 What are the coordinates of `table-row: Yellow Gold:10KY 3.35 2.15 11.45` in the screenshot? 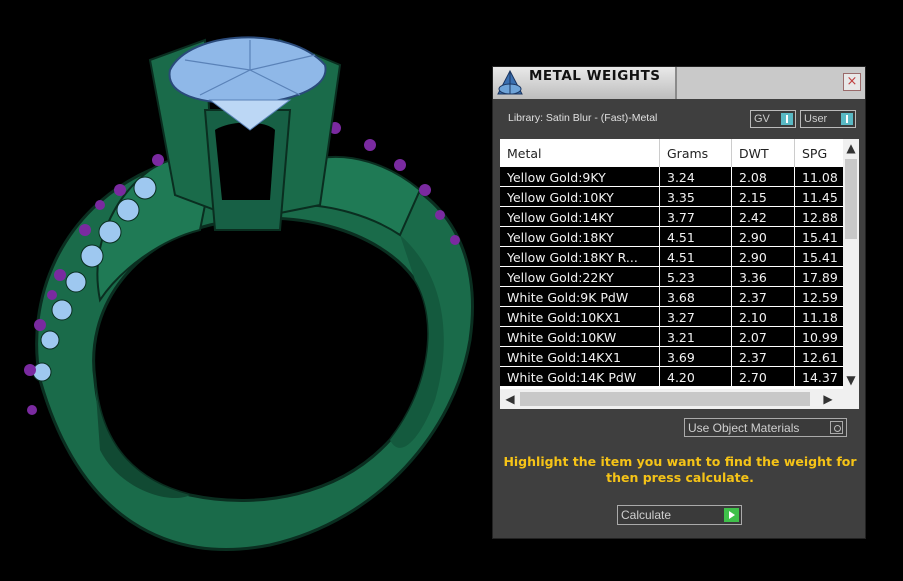 It's located at (671, 197).